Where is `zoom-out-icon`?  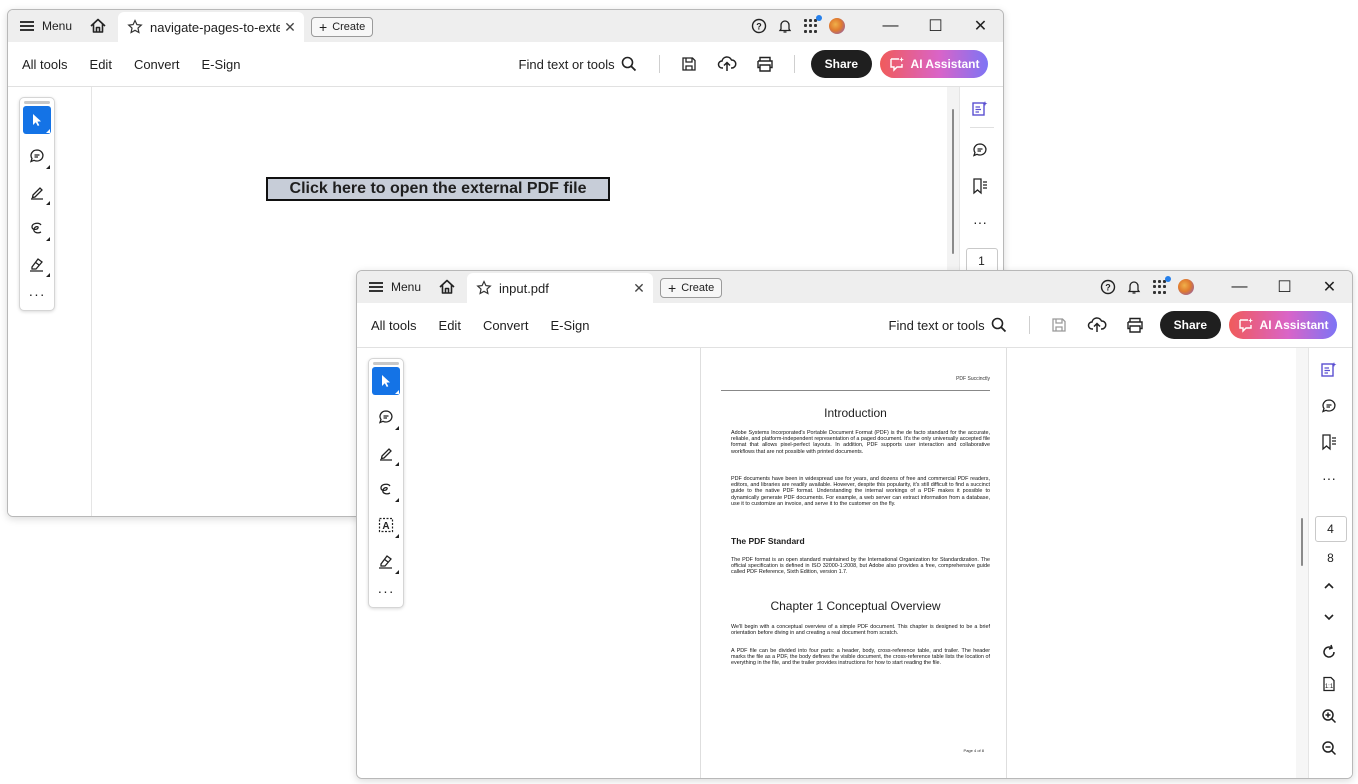 zoom-out-icon is located at coordinates (1329, 748).